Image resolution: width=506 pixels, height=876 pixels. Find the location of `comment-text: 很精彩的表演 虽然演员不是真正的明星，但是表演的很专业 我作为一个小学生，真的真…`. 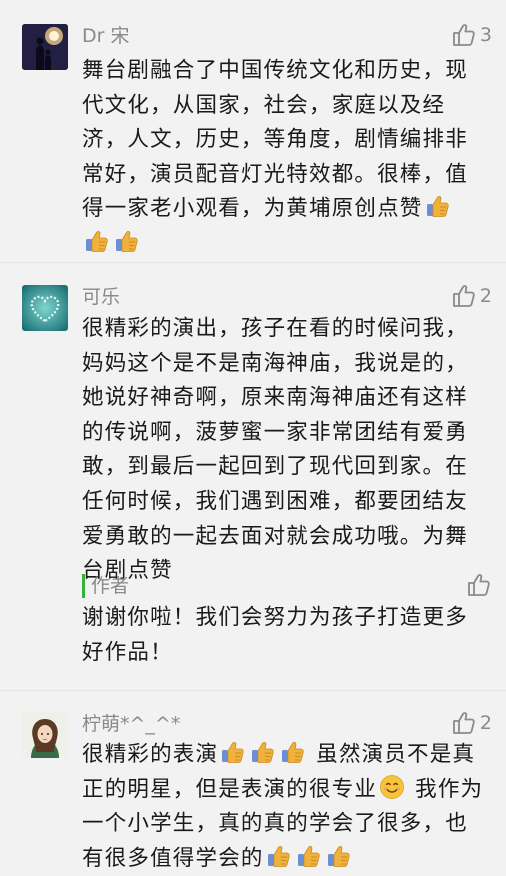

comment-text: 很精彩的表演 虽然演员不是真正的明星，但是表演的很专业 我作为一个小学生，真的真… is located at coordinates (283, 807).